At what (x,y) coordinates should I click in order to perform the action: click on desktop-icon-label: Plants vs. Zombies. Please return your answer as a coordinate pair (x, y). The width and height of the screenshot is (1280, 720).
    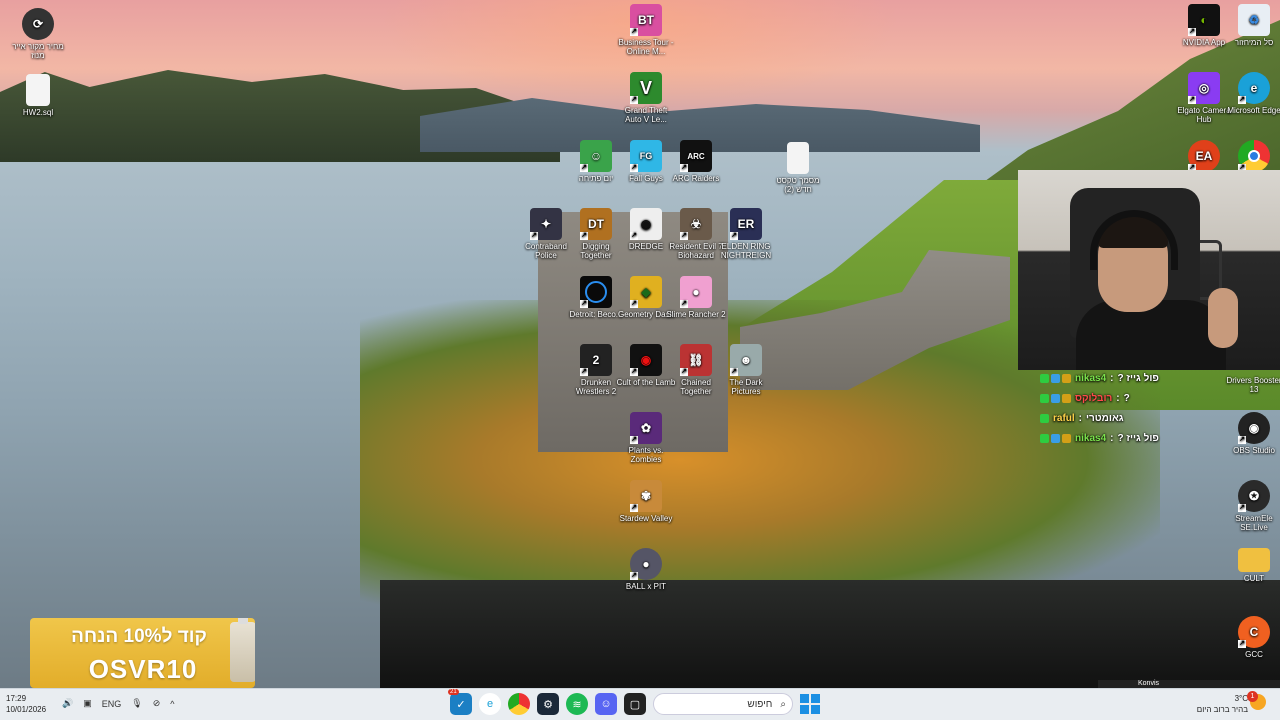
    Looking at the image, I should click on (646, 455).